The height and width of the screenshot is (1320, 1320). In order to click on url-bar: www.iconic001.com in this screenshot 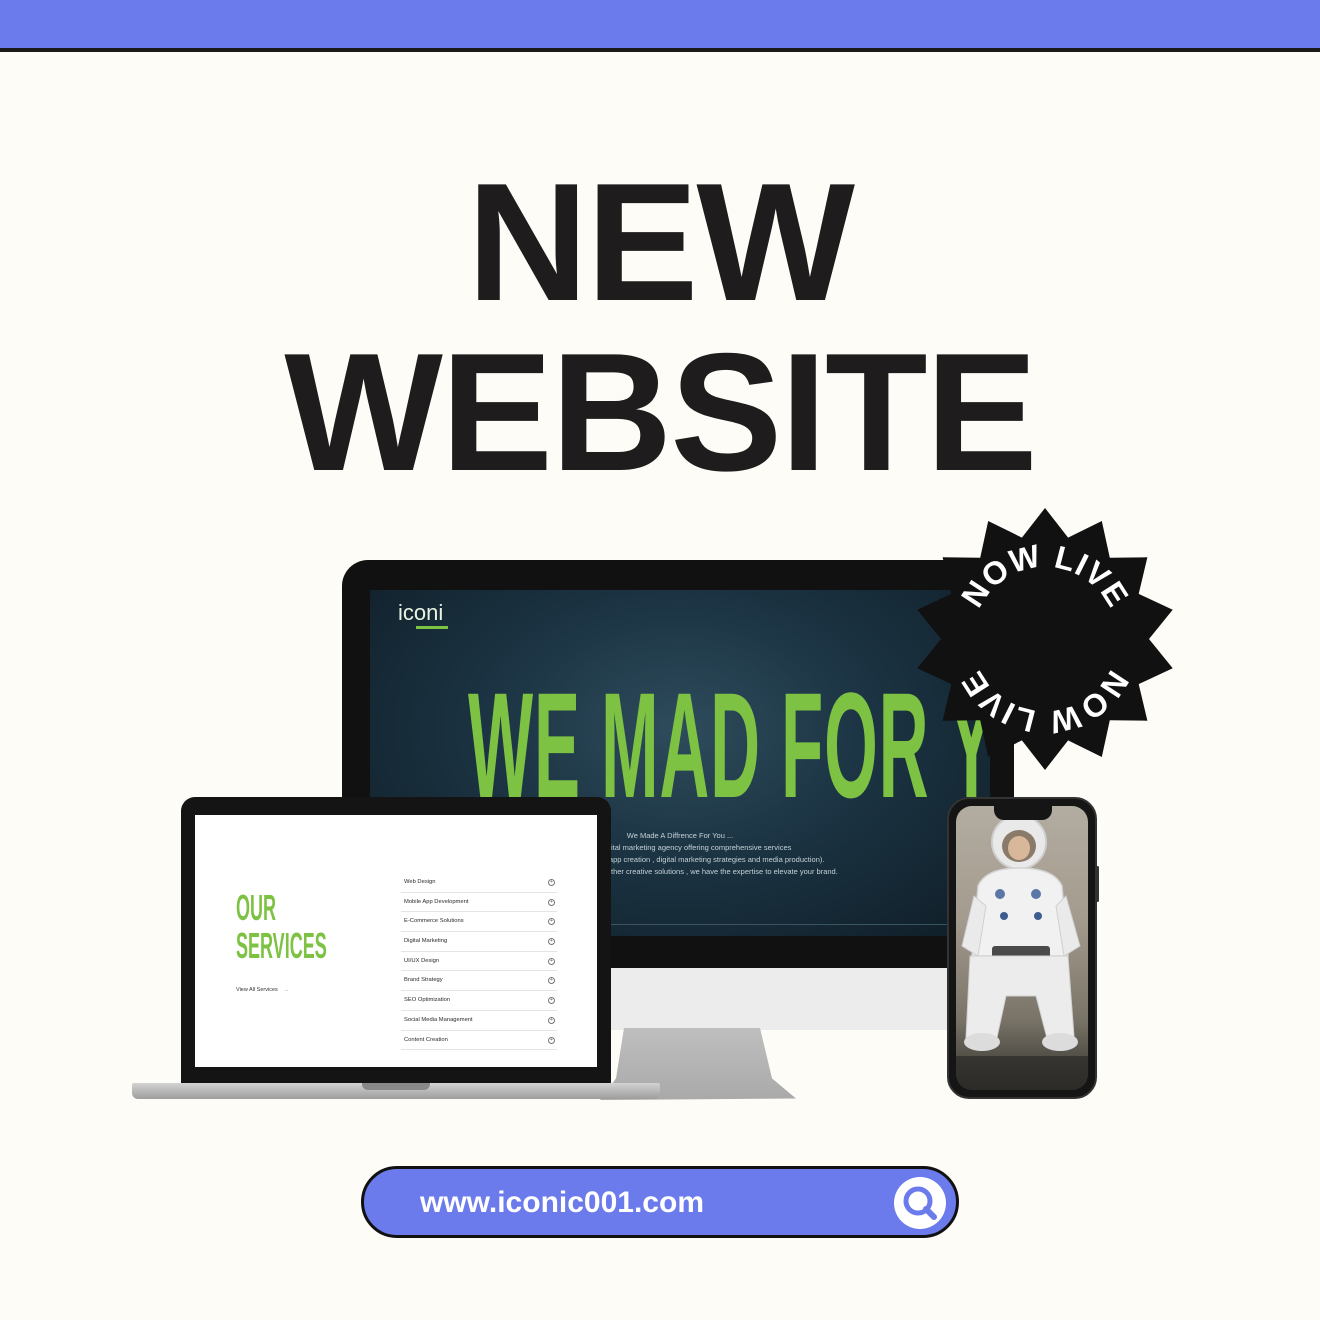, I will do `click(660, 1202)`.